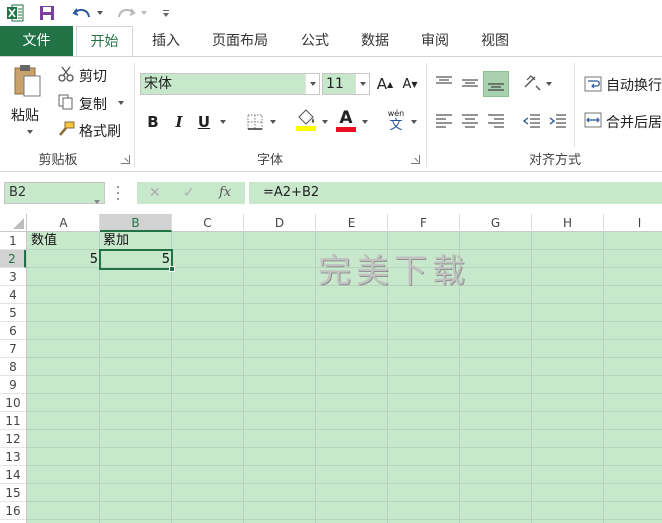  Describe the element at coordinates (66, 74) in the screenshot. I see `scissors-icon` at that location.